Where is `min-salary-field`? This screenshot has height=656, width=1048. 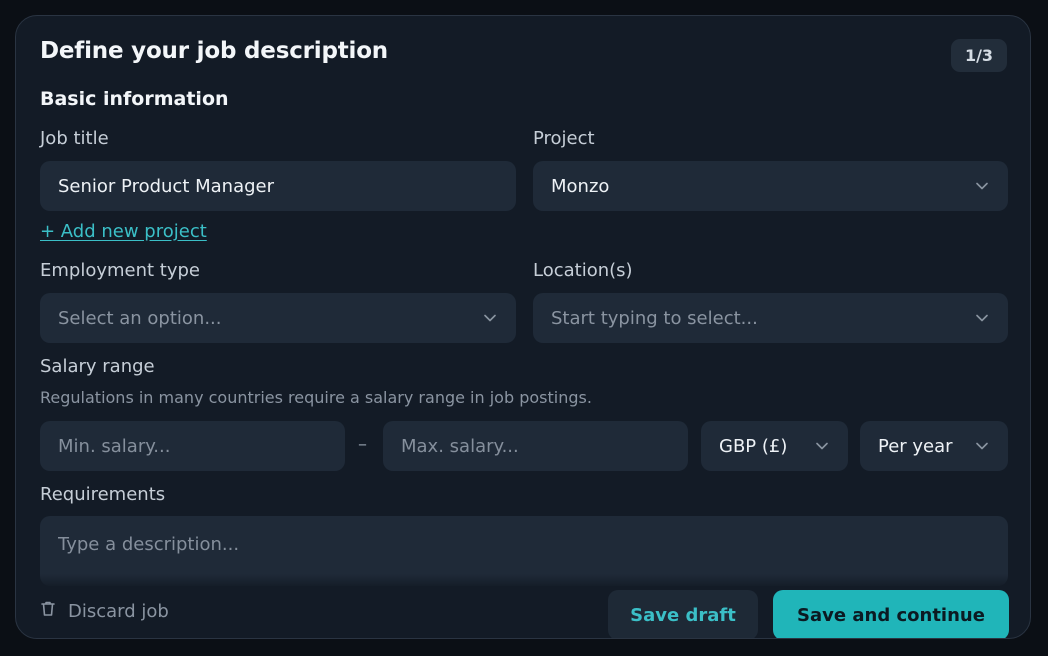 min-salary-field is located at coordinates (192, 446).